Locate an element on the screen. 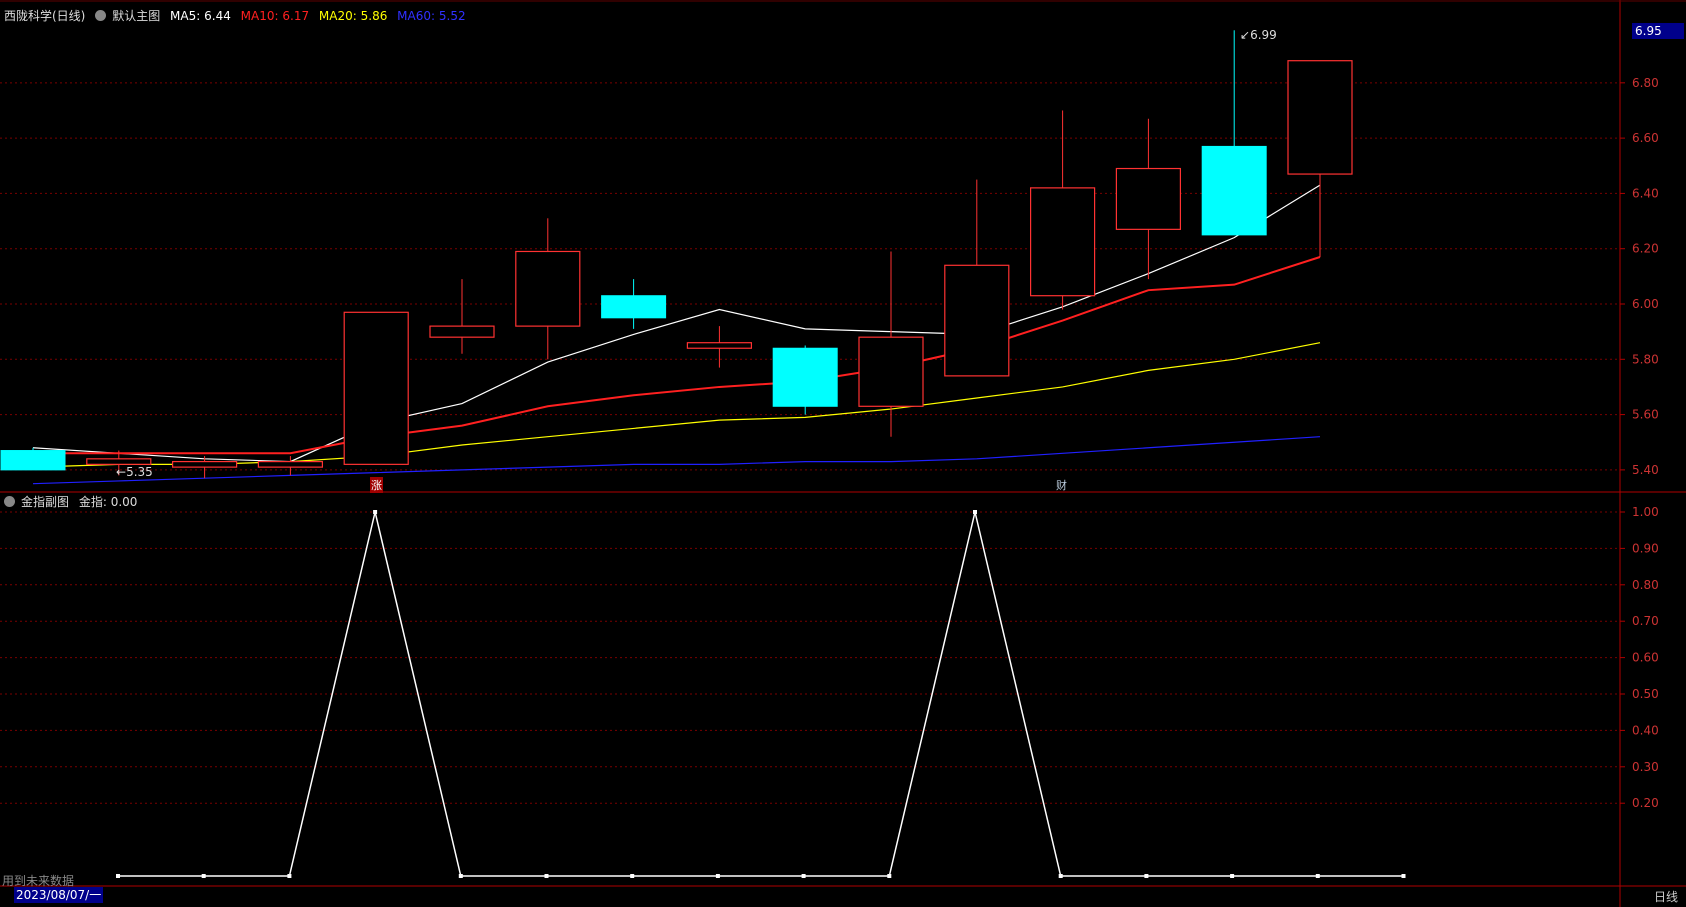 The height and width of the screenshot is (907, 1686). low-price-label: ←5.35 is located at coordinates (134, 472).